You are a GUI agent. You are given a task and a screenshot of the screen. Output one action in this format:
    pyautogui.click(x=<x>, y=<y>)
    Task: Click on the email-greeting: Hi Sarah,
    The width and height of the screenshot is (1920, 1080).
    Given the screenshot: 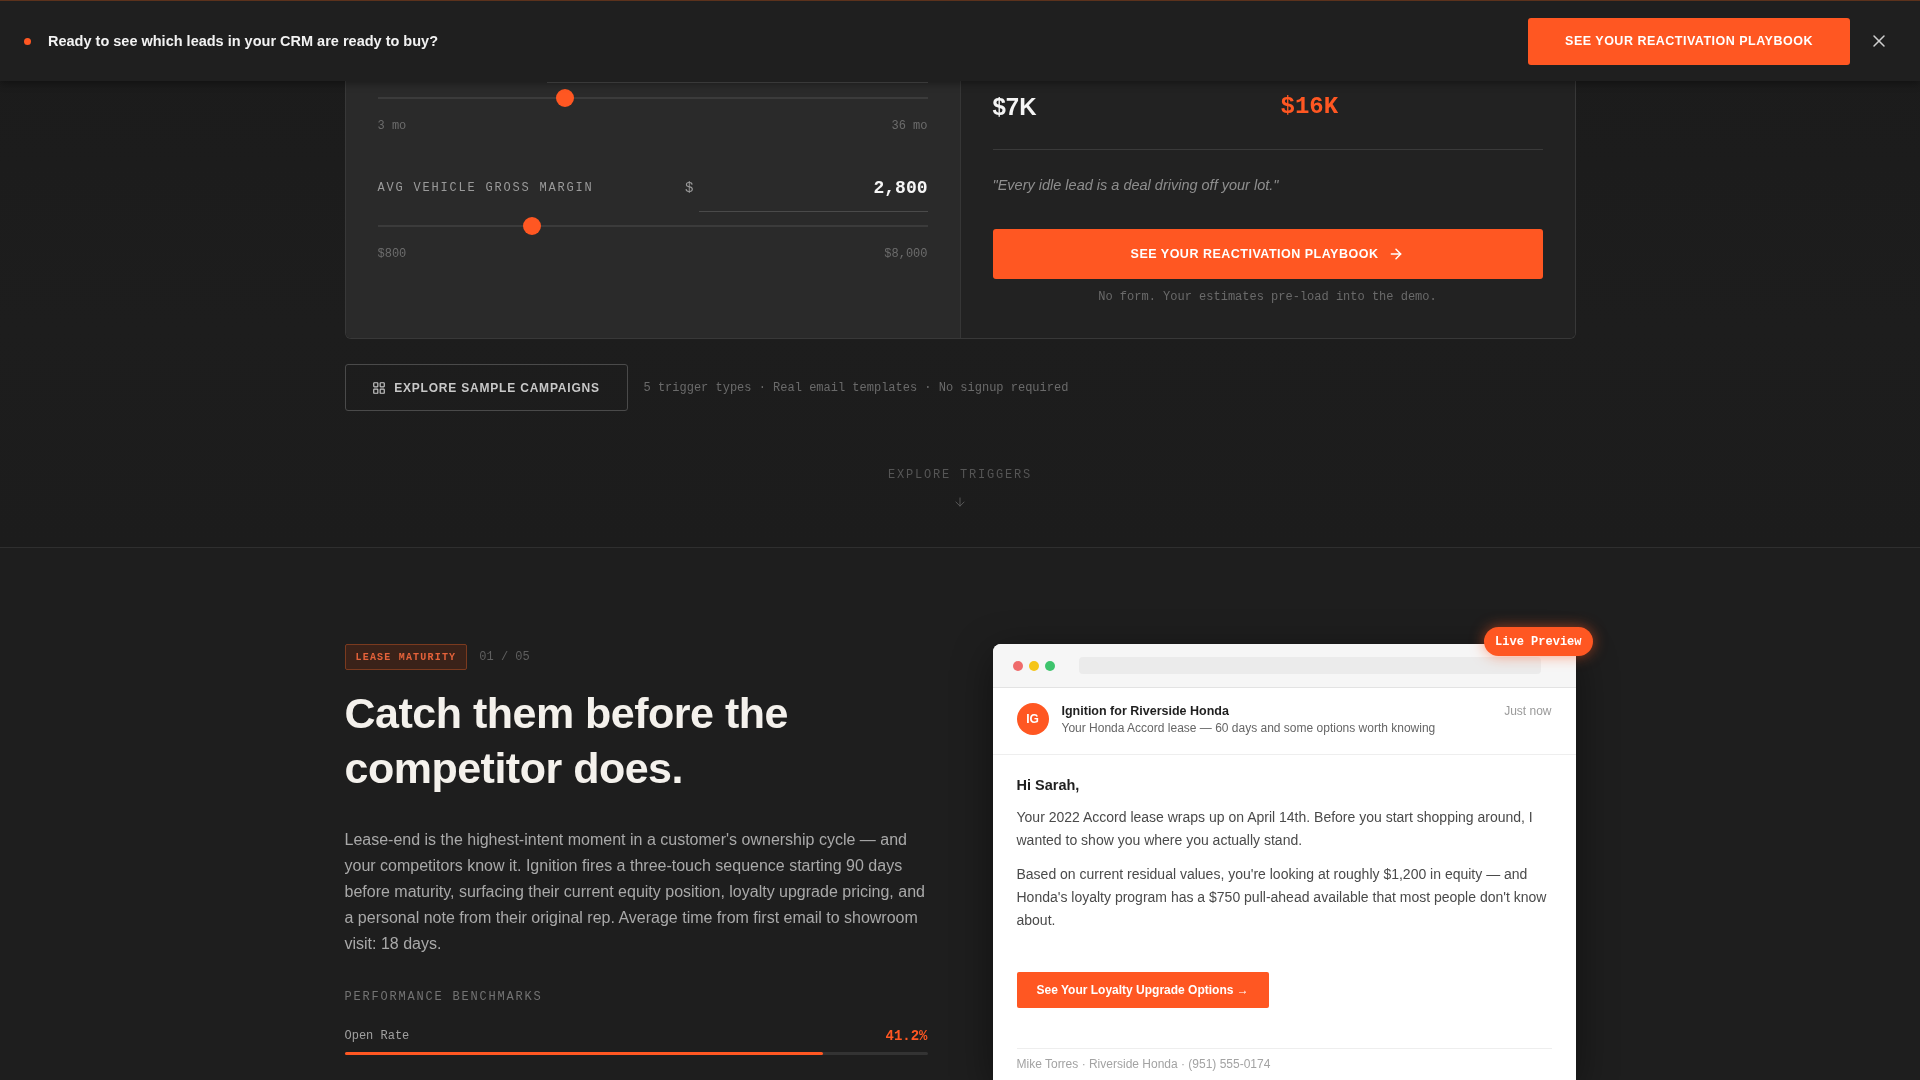 What is the action you would take?
    pyautogui.click(x=1048, y=785)
    